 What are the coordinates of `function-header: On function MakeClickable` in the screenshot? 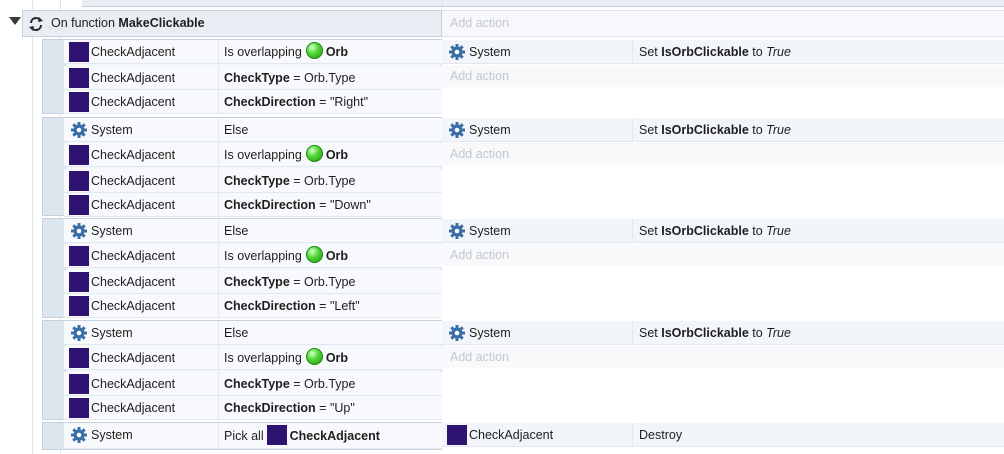 It's located at (232, 23).